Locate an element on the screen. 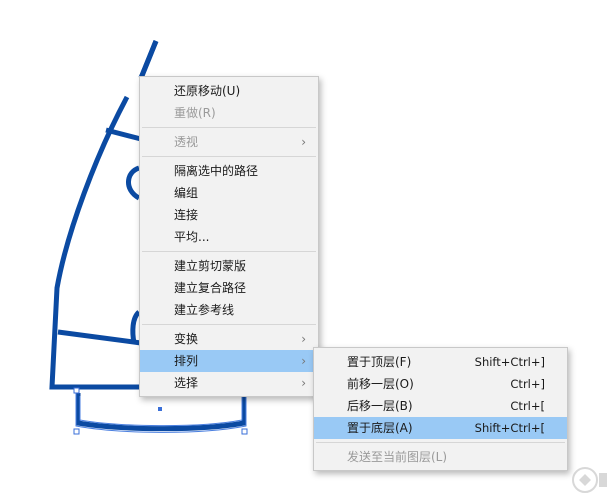 This screenshot has width=613, height=503. watermark-logo-icon is located at coordinates (589, 480).